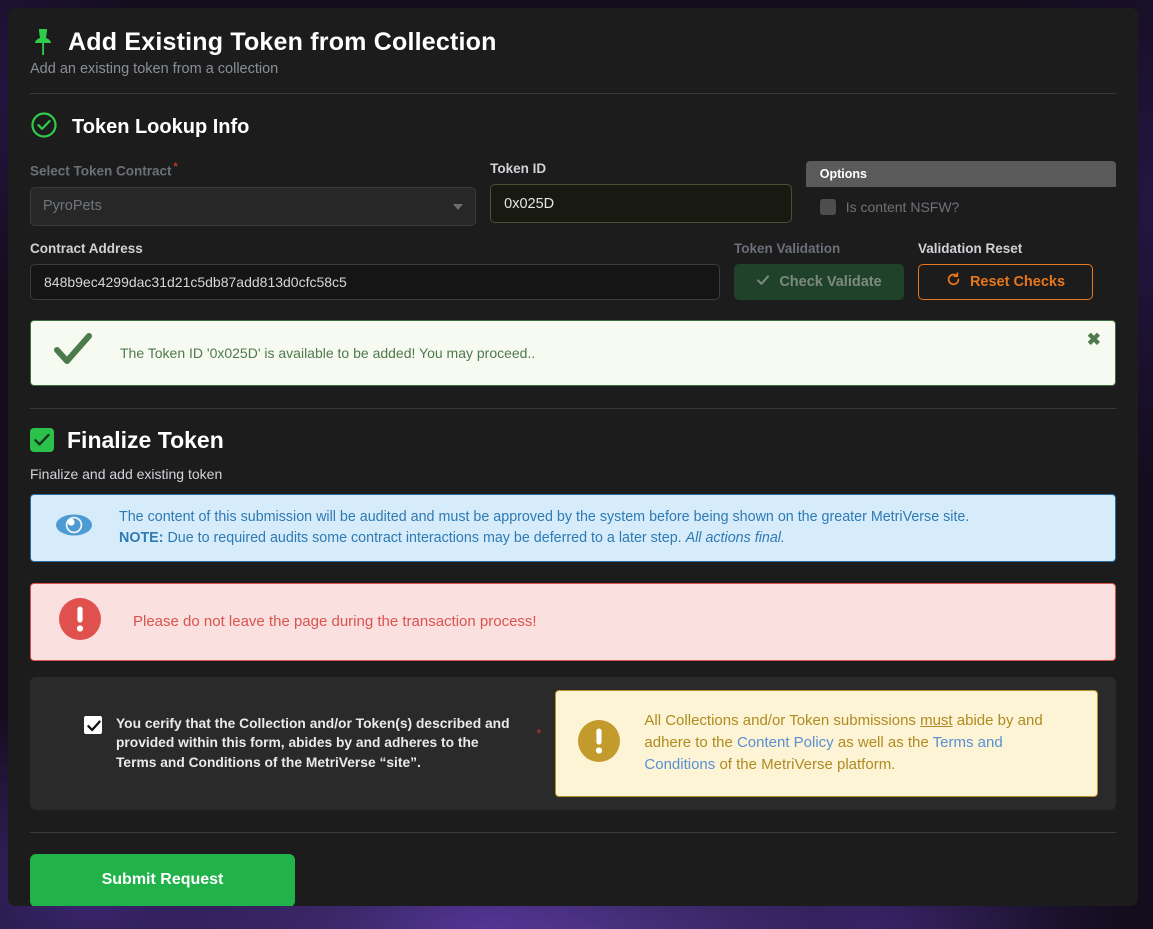 This screenshot has height=929, width=1153. I want to click on select-token-contract-value: PyroPets, so click(72, 206).